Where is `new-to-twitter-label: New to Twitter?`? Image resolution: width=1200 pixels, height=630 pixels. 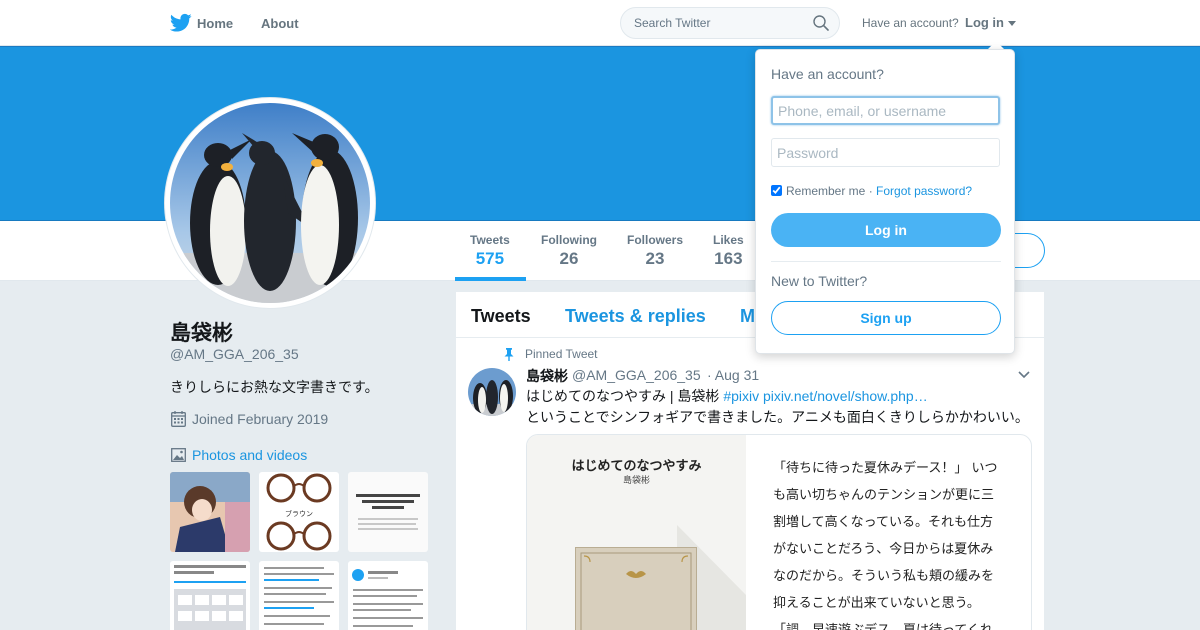
new-to-twitter-label: New to Twitter? is located at coordinates (819, 281).